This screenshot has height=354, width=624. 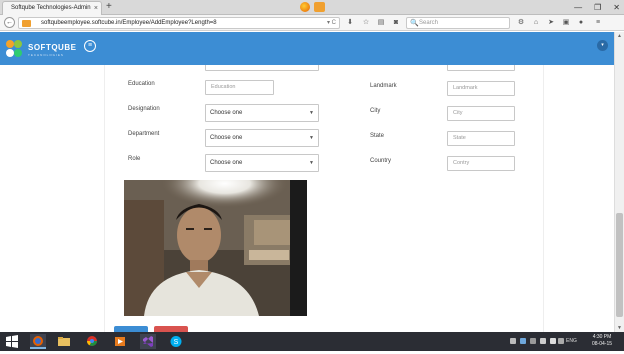 I want to click on state-input: State, so click(x=481, y=138).